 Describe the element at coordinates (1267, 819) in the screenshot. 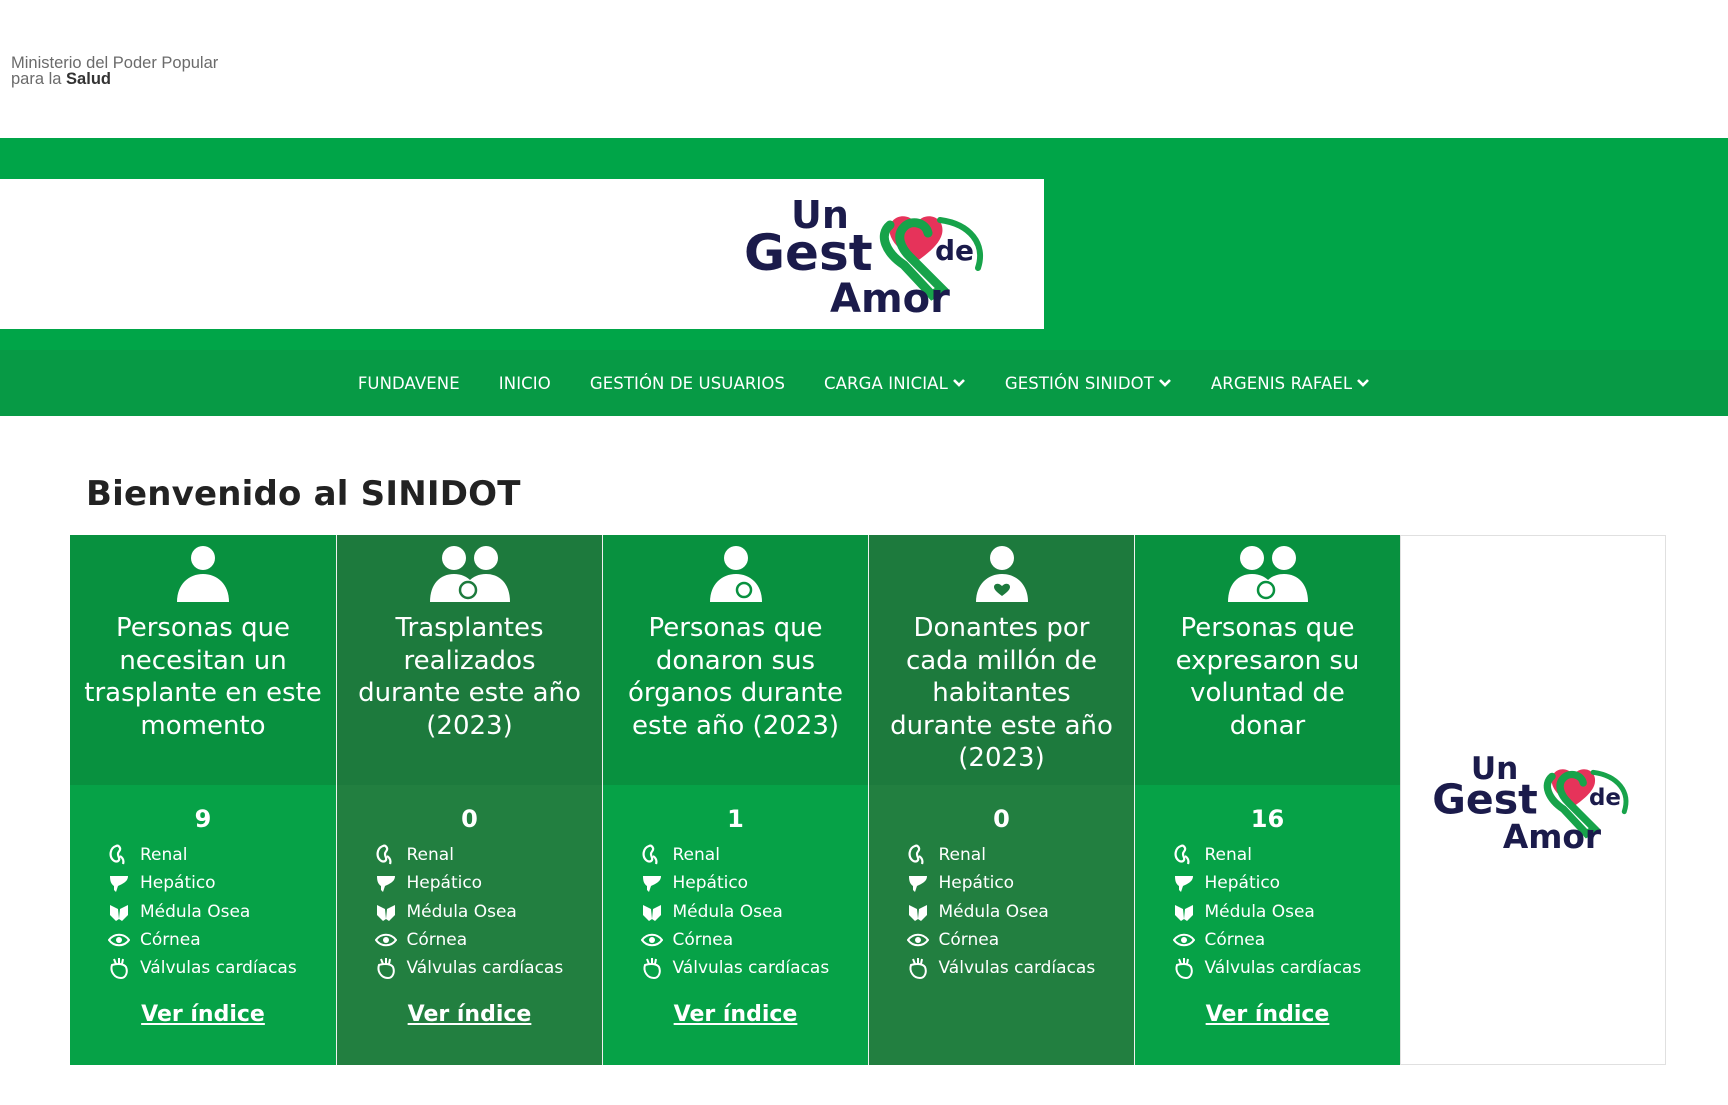

I see `card-count: 16` at that location.